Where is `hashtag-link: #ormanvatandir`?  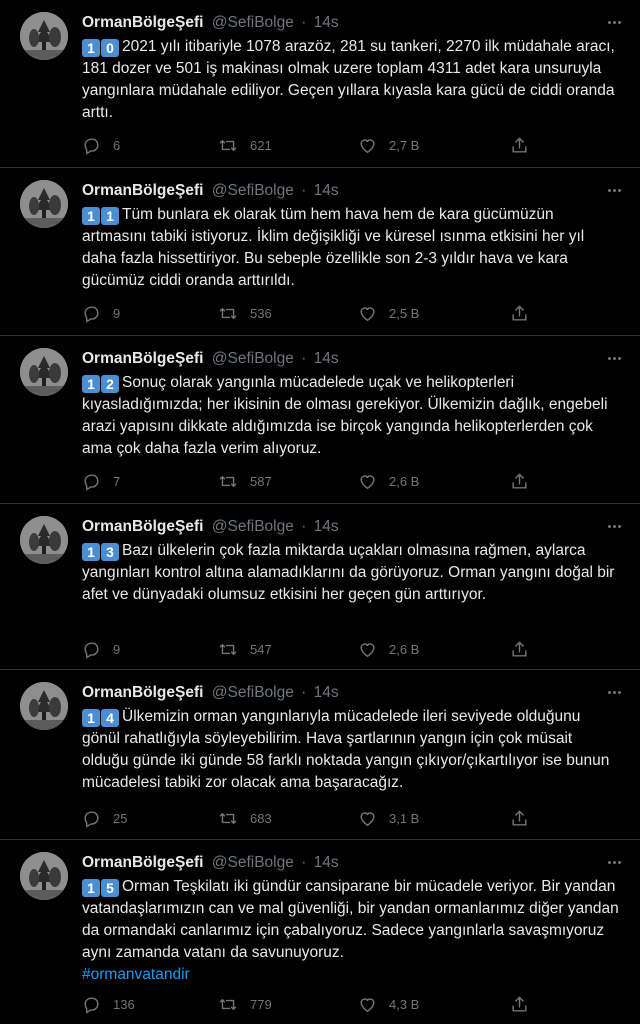 hashtag-link: #ormanvatandir is located at coordinates (136, 974).